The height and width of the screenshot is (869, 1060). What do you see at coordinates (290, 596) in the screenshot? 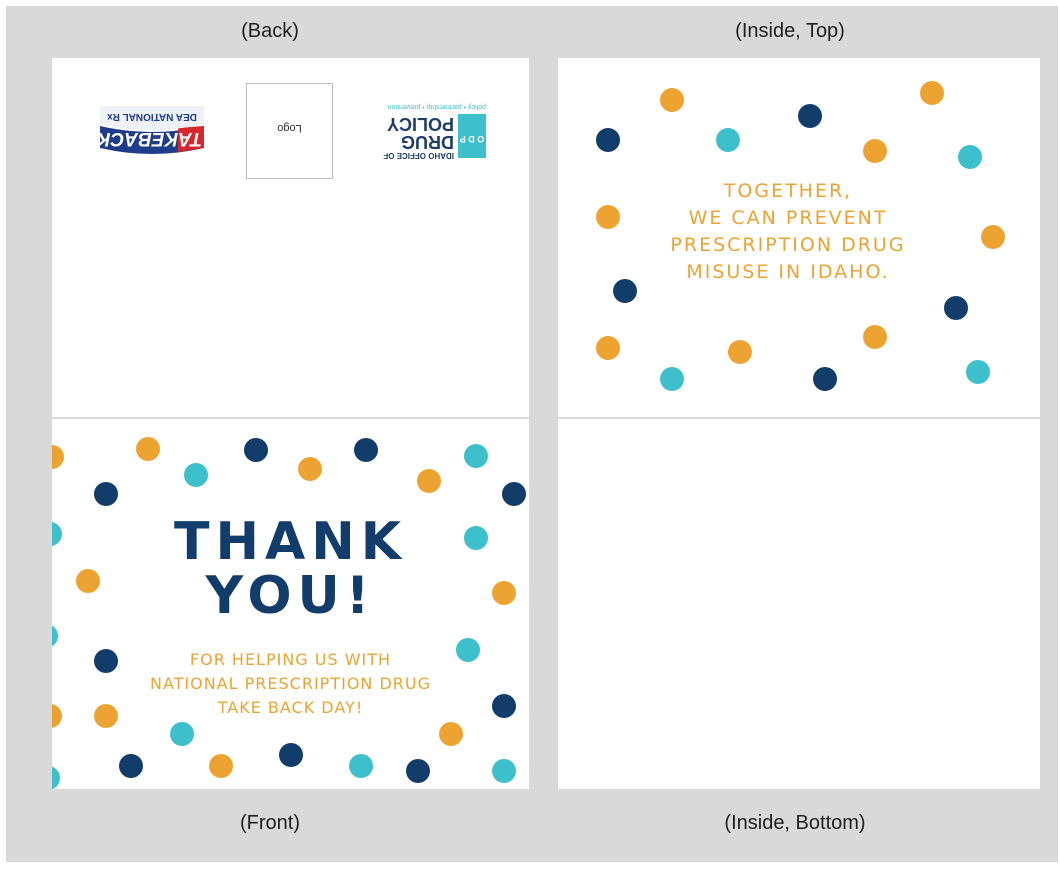
I see `front-title-line2: YOU!` at bounding box center [290, 596].